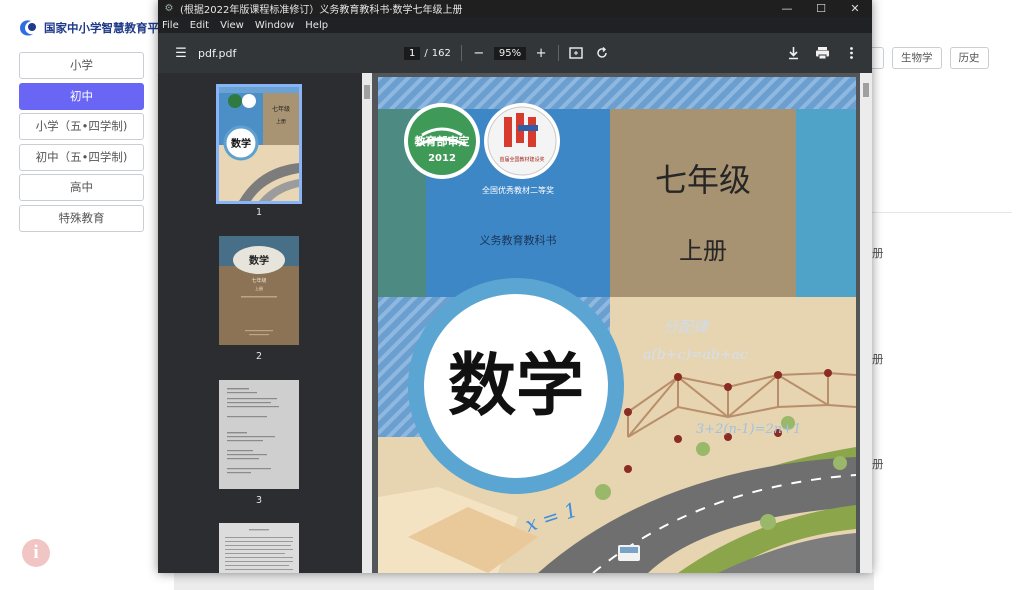 The height and width of the screenshot is (590, 1024). I want to click on cover-badge-top: 教育部审定, so click(442, 141).